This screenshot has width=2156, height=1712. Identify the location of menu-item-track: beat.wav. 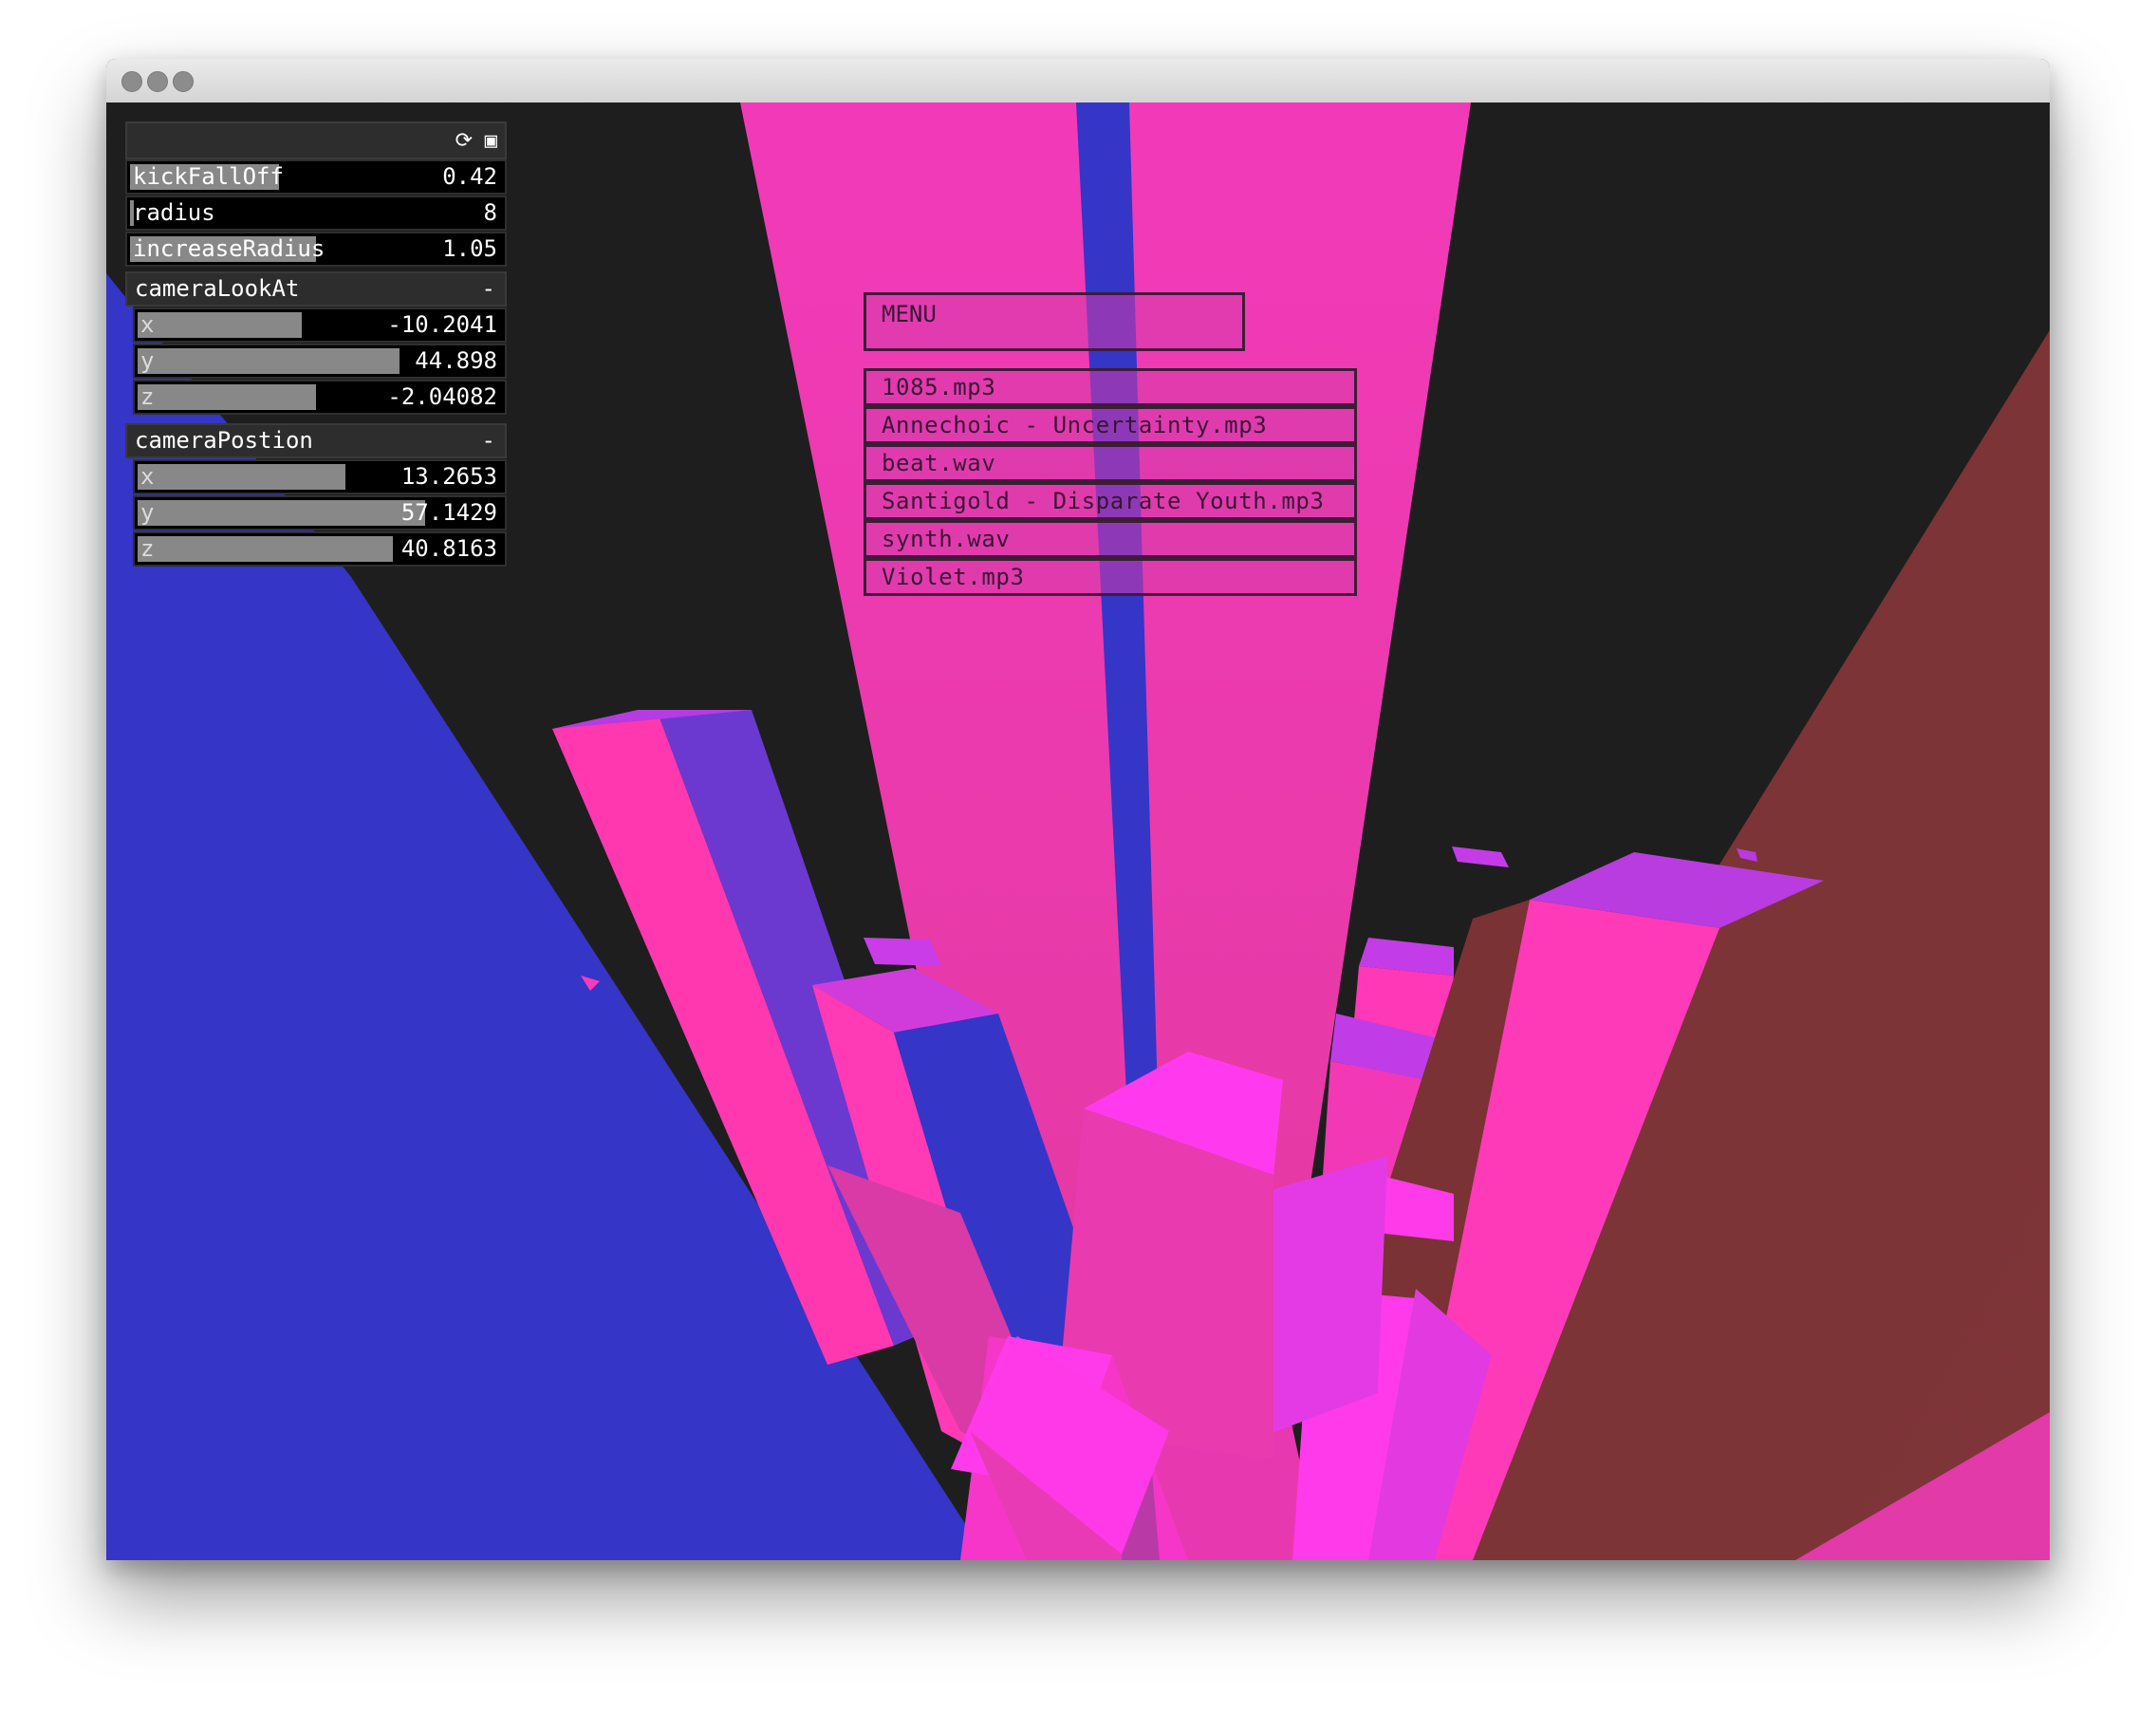
(1110, 463).